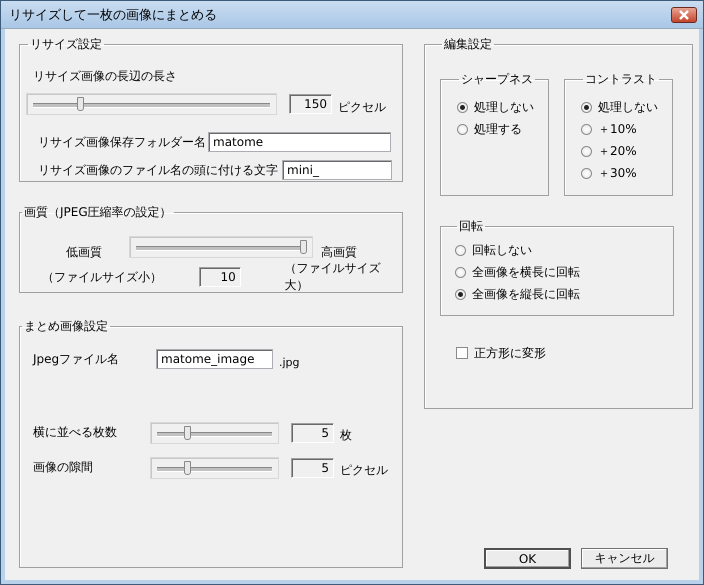 This screenshot has width=704, height=585. Describe the element at coordinates (527, 558) in the screenshot. I see `ok-button: OK` at that location.